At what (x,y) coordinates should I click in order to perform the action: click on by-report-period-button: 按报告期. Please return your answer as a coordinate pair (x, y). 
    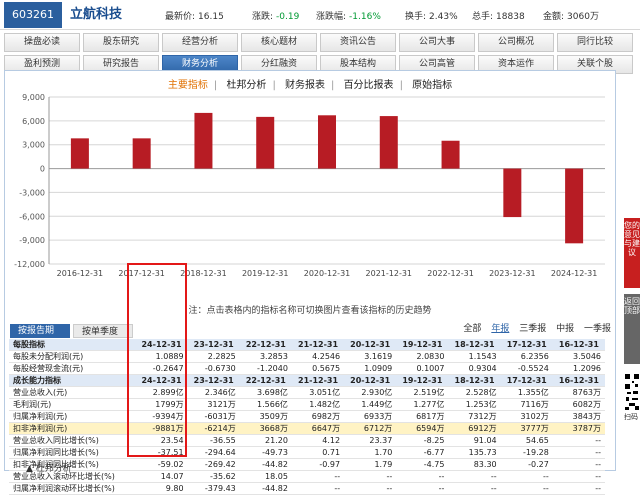
    Looking at the image, I should click on (40, 331).